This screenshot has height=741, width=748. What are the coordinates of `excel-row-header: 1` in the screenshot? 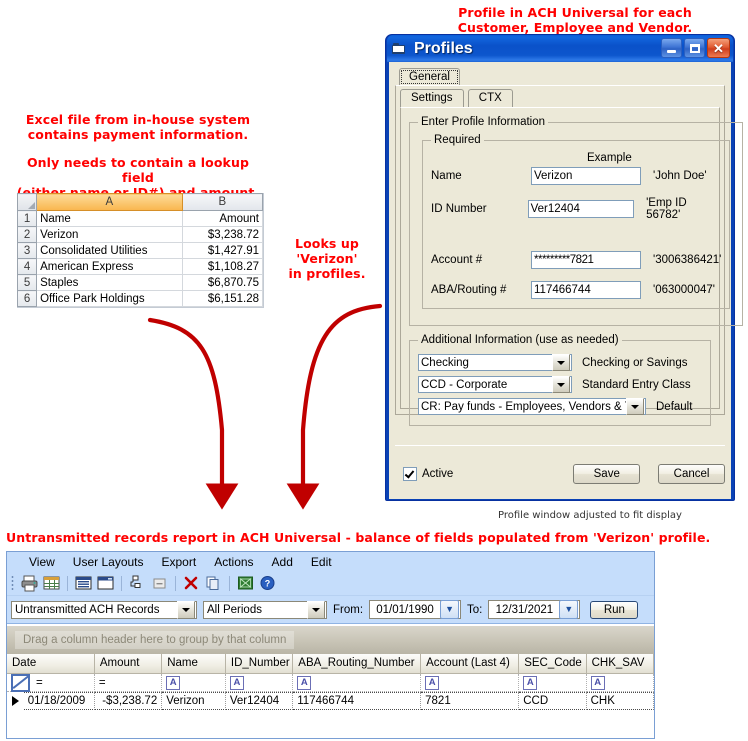 It's located at (27, 218).